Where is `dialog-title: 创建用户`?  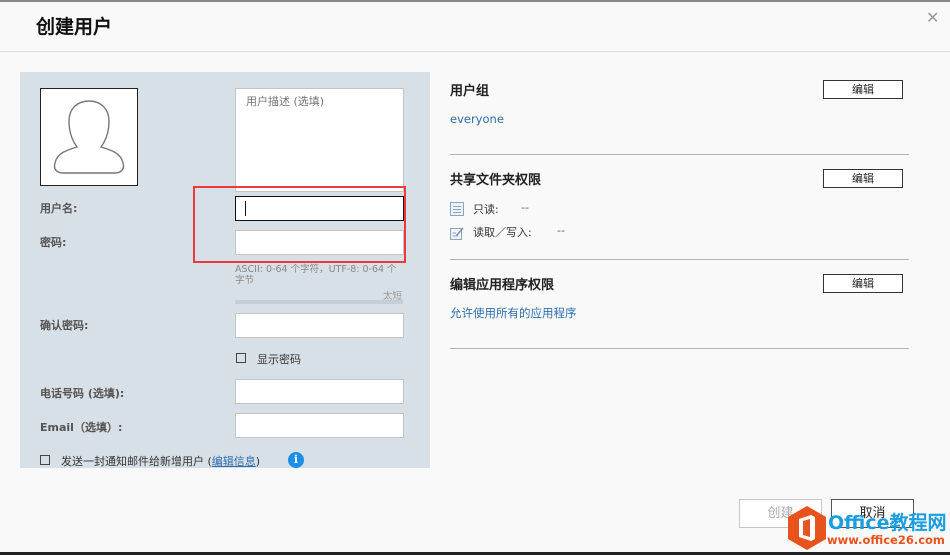 dialog-title: 创建用户 is located at coordinates (74, 27).